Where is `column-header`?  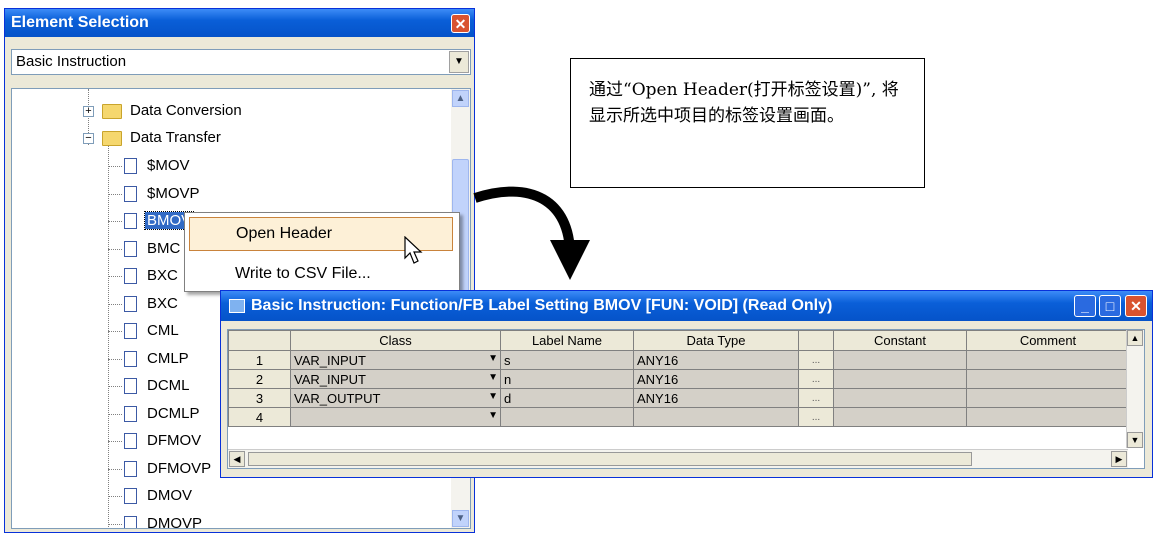 column-header is located at coordinates (816, 340).